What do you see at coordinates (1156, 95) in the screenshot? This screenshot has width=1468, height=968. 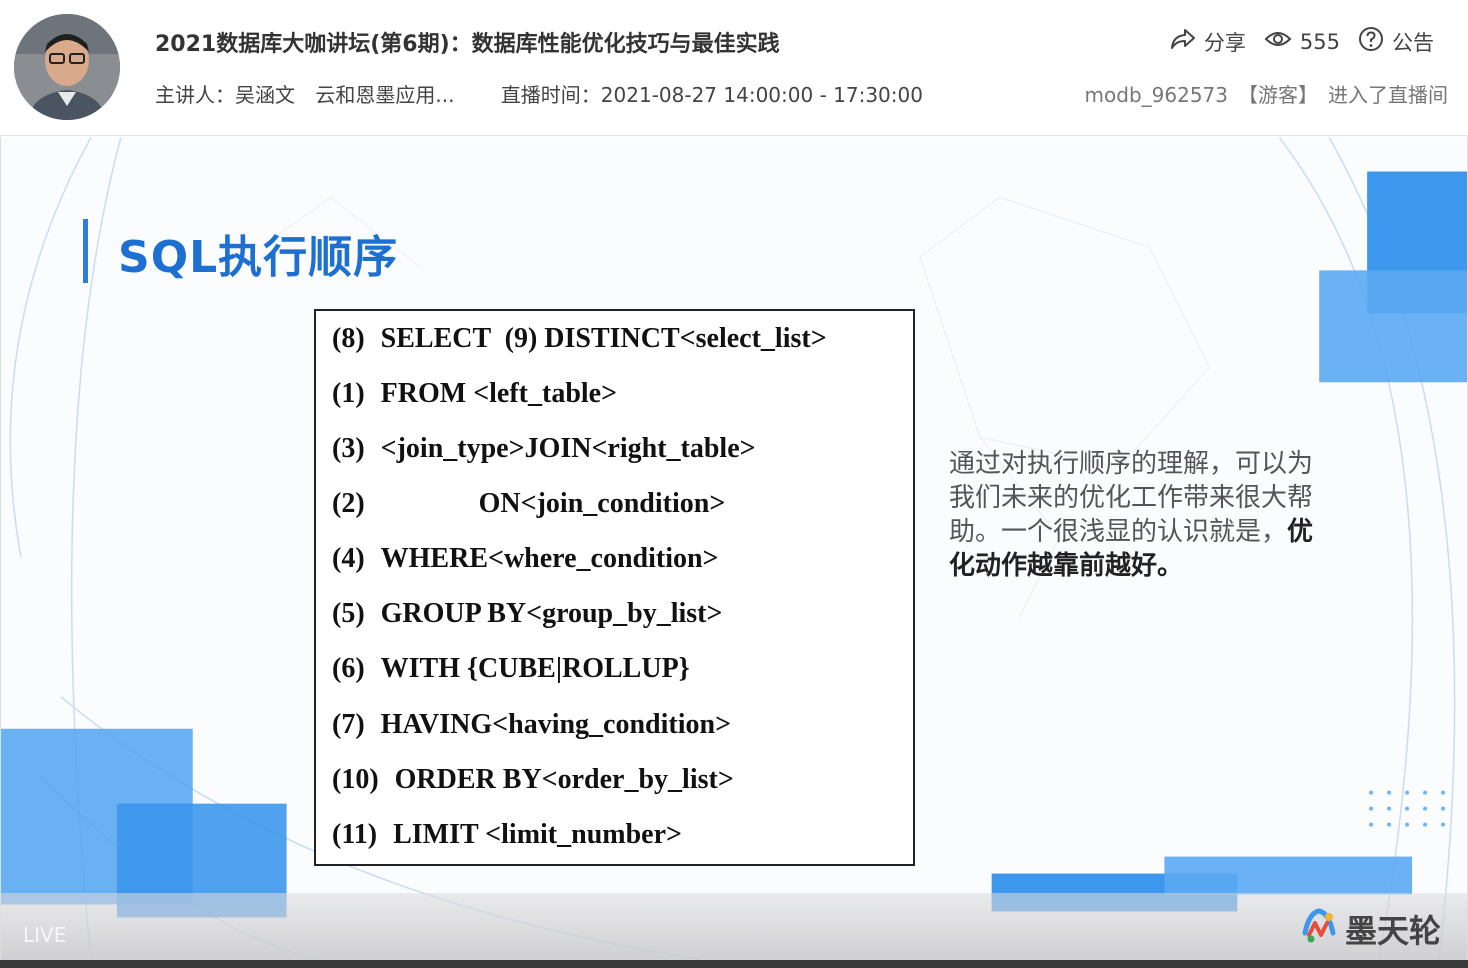 I see `join-user: modb_962573` at bounding box center [1156, 95].